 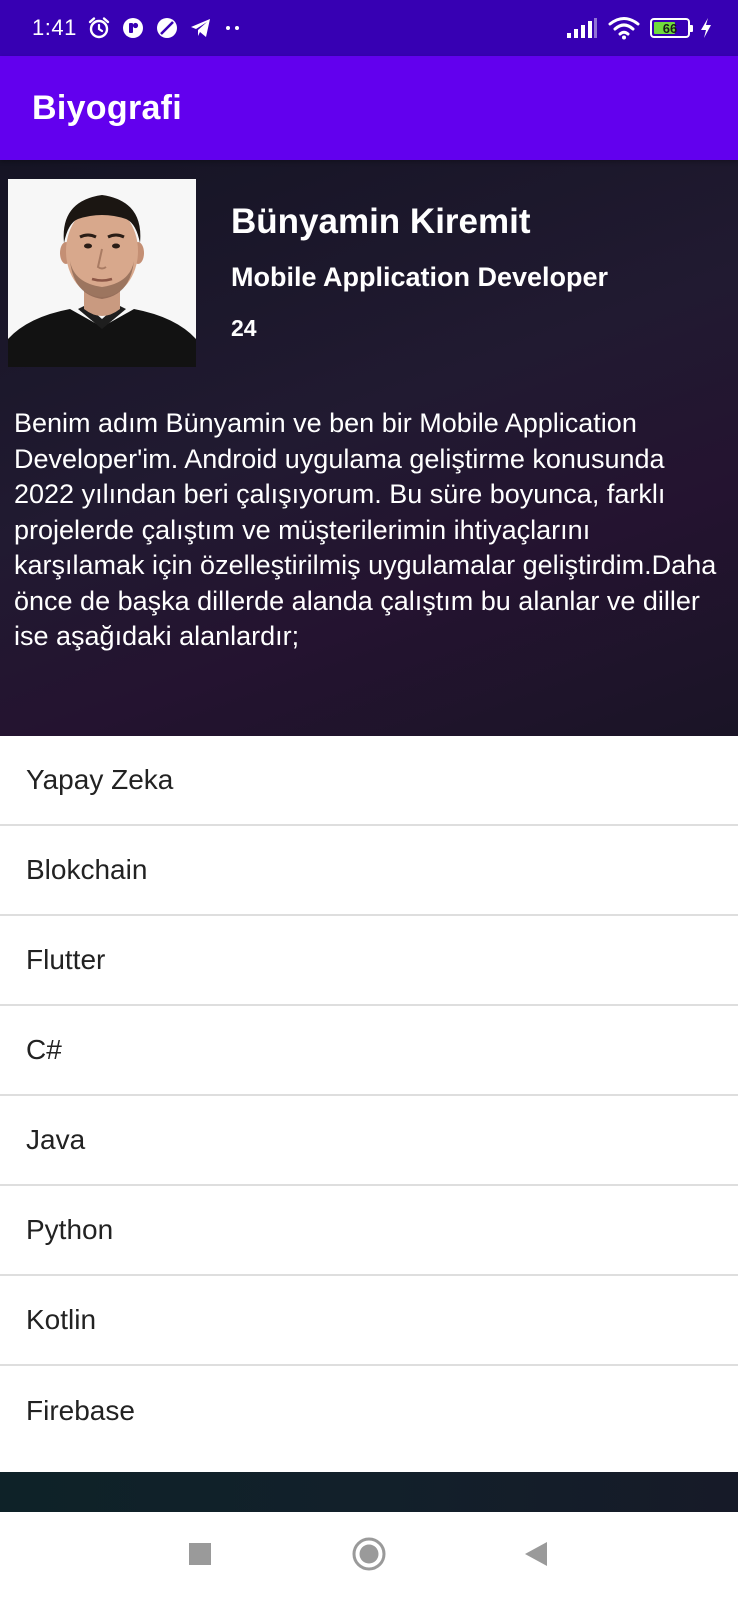 I want to click on recents-button, so click(x=200, y=1556).